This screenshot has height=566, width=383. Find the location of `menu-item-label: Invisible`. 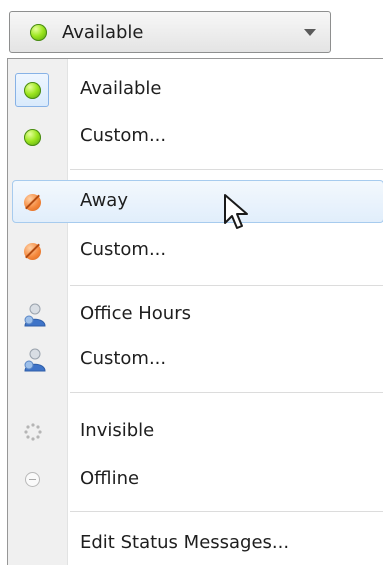

menu-item-label: Invisible is located at coordinates (117, 430).